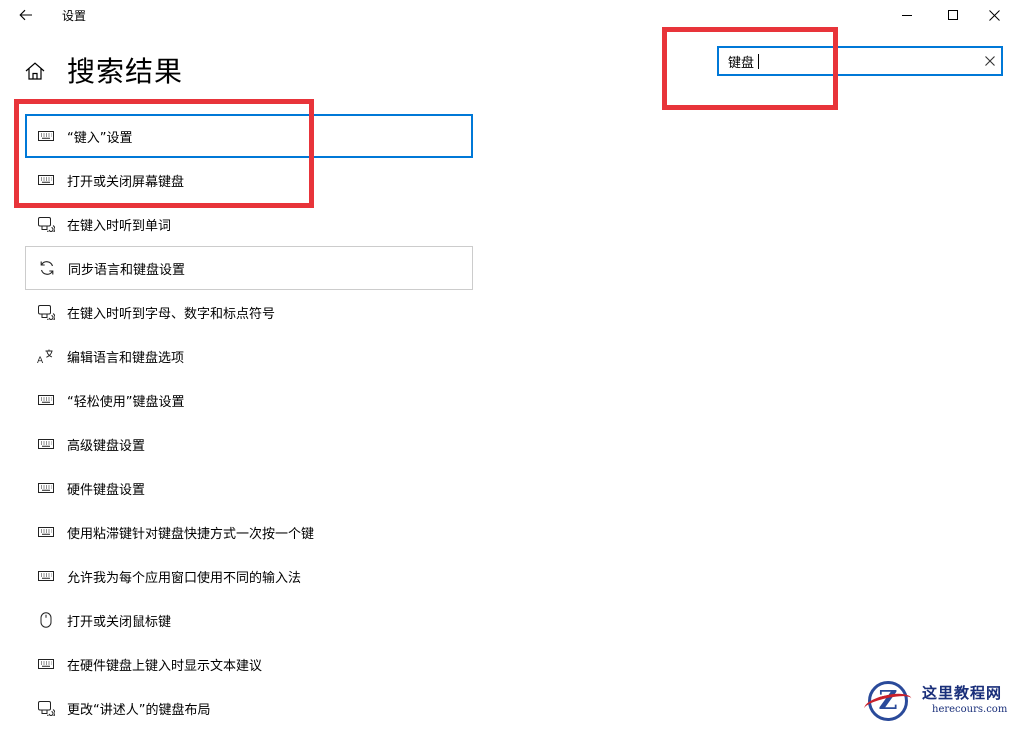 The height and width of the screenshot is (730, 1013). What do you see at coordinates (106, 490) in the screenshot?
I see `result-label: 硬件键盘设置` at bounding box center [106, 490].